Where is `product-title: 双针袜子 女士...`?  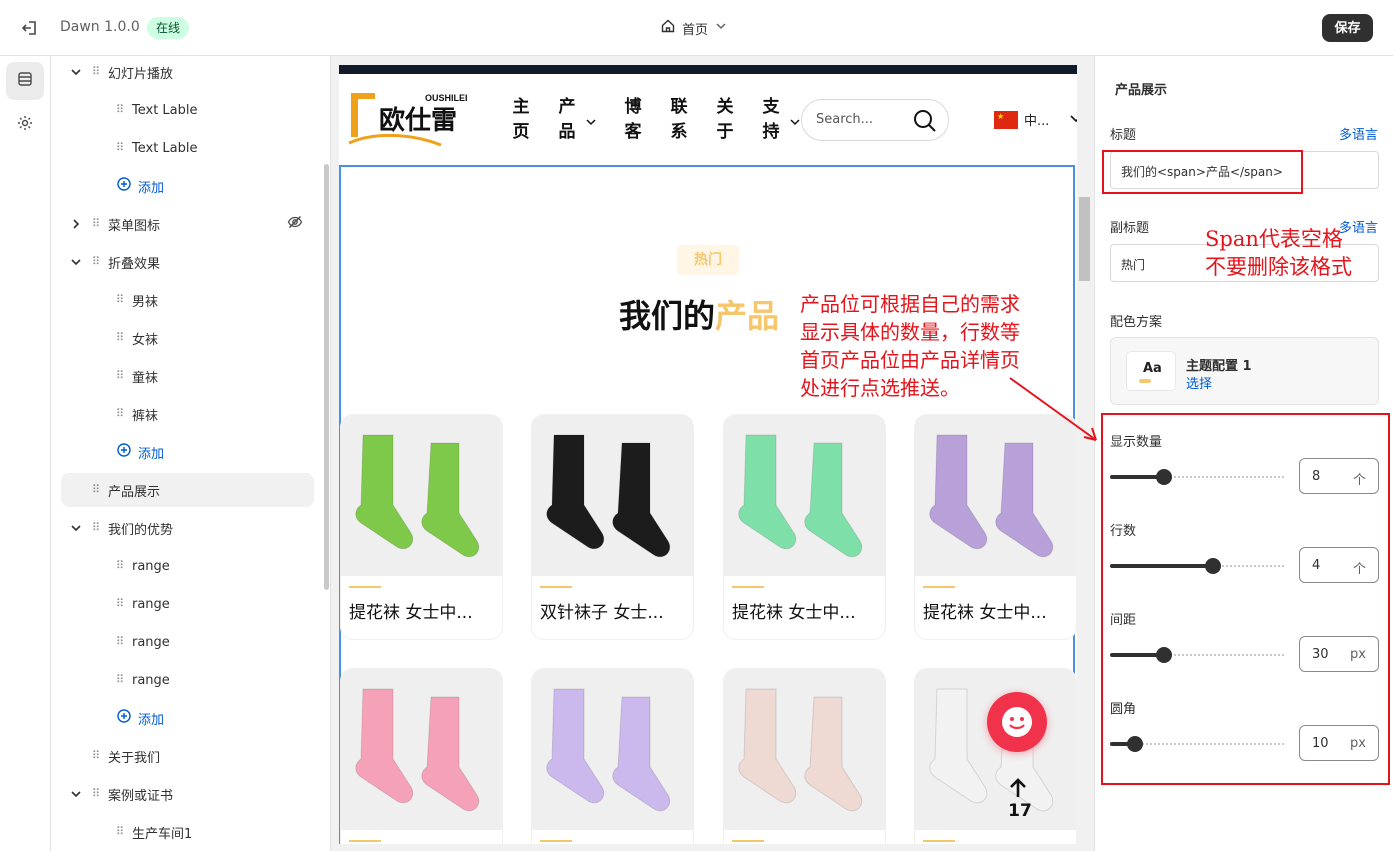
product-title: 双针袜子 女士... is located at coordinates (602, 610).